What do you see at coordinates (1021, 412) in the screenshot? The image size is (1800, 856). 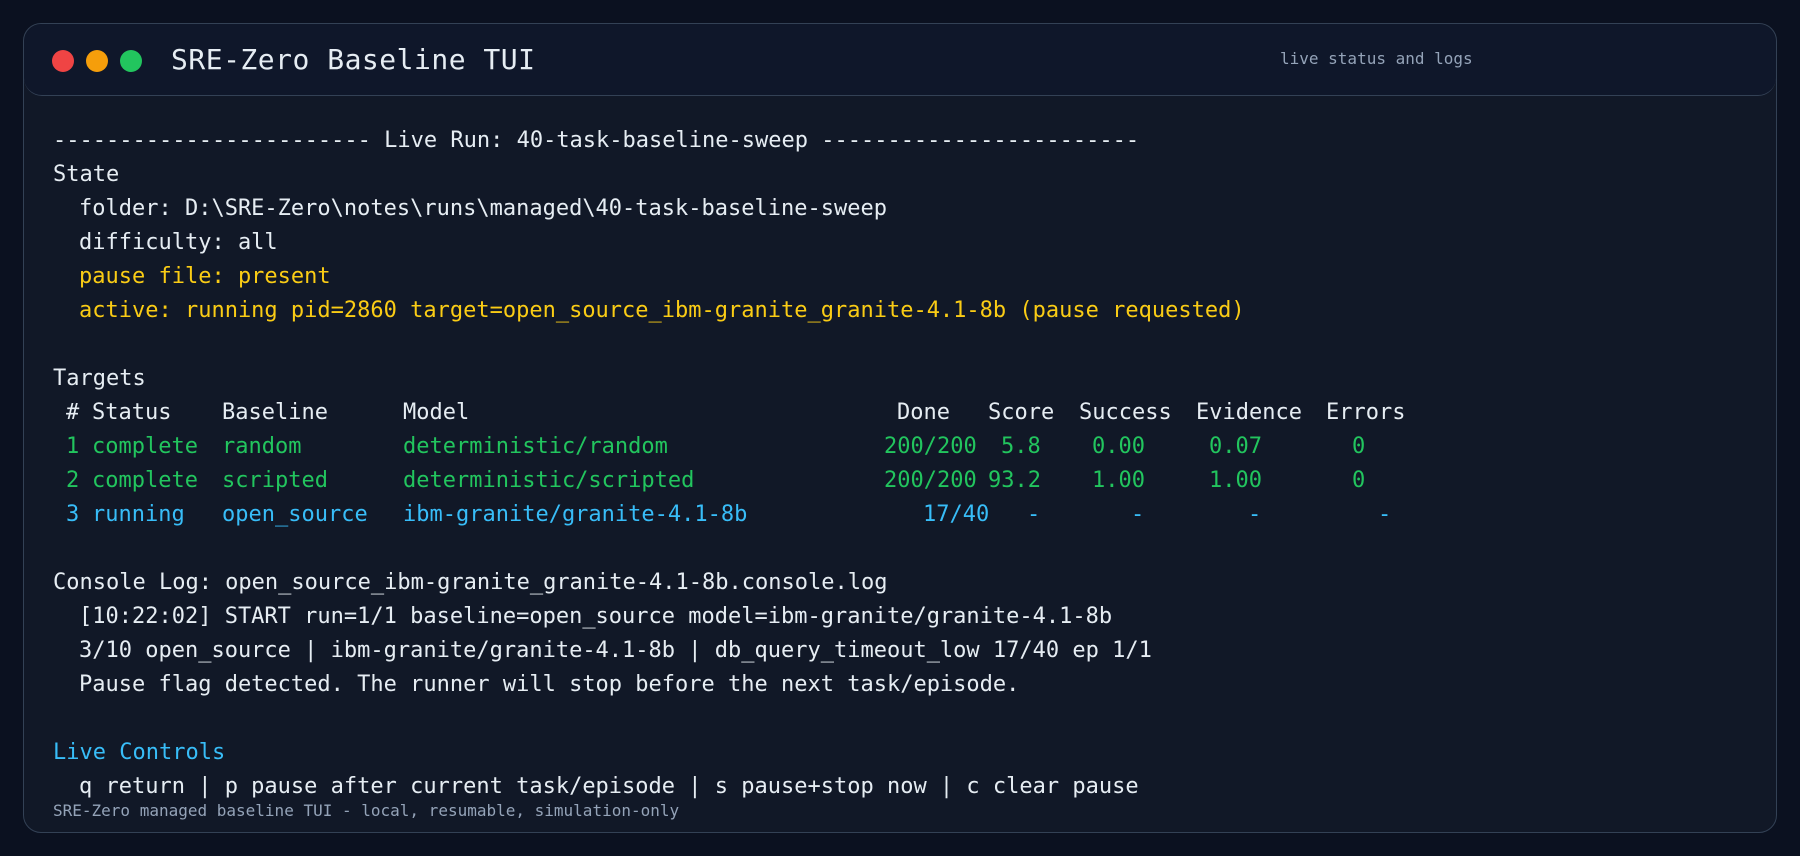 I see `column-header-score: Score` at bounding box center [1021, 412].